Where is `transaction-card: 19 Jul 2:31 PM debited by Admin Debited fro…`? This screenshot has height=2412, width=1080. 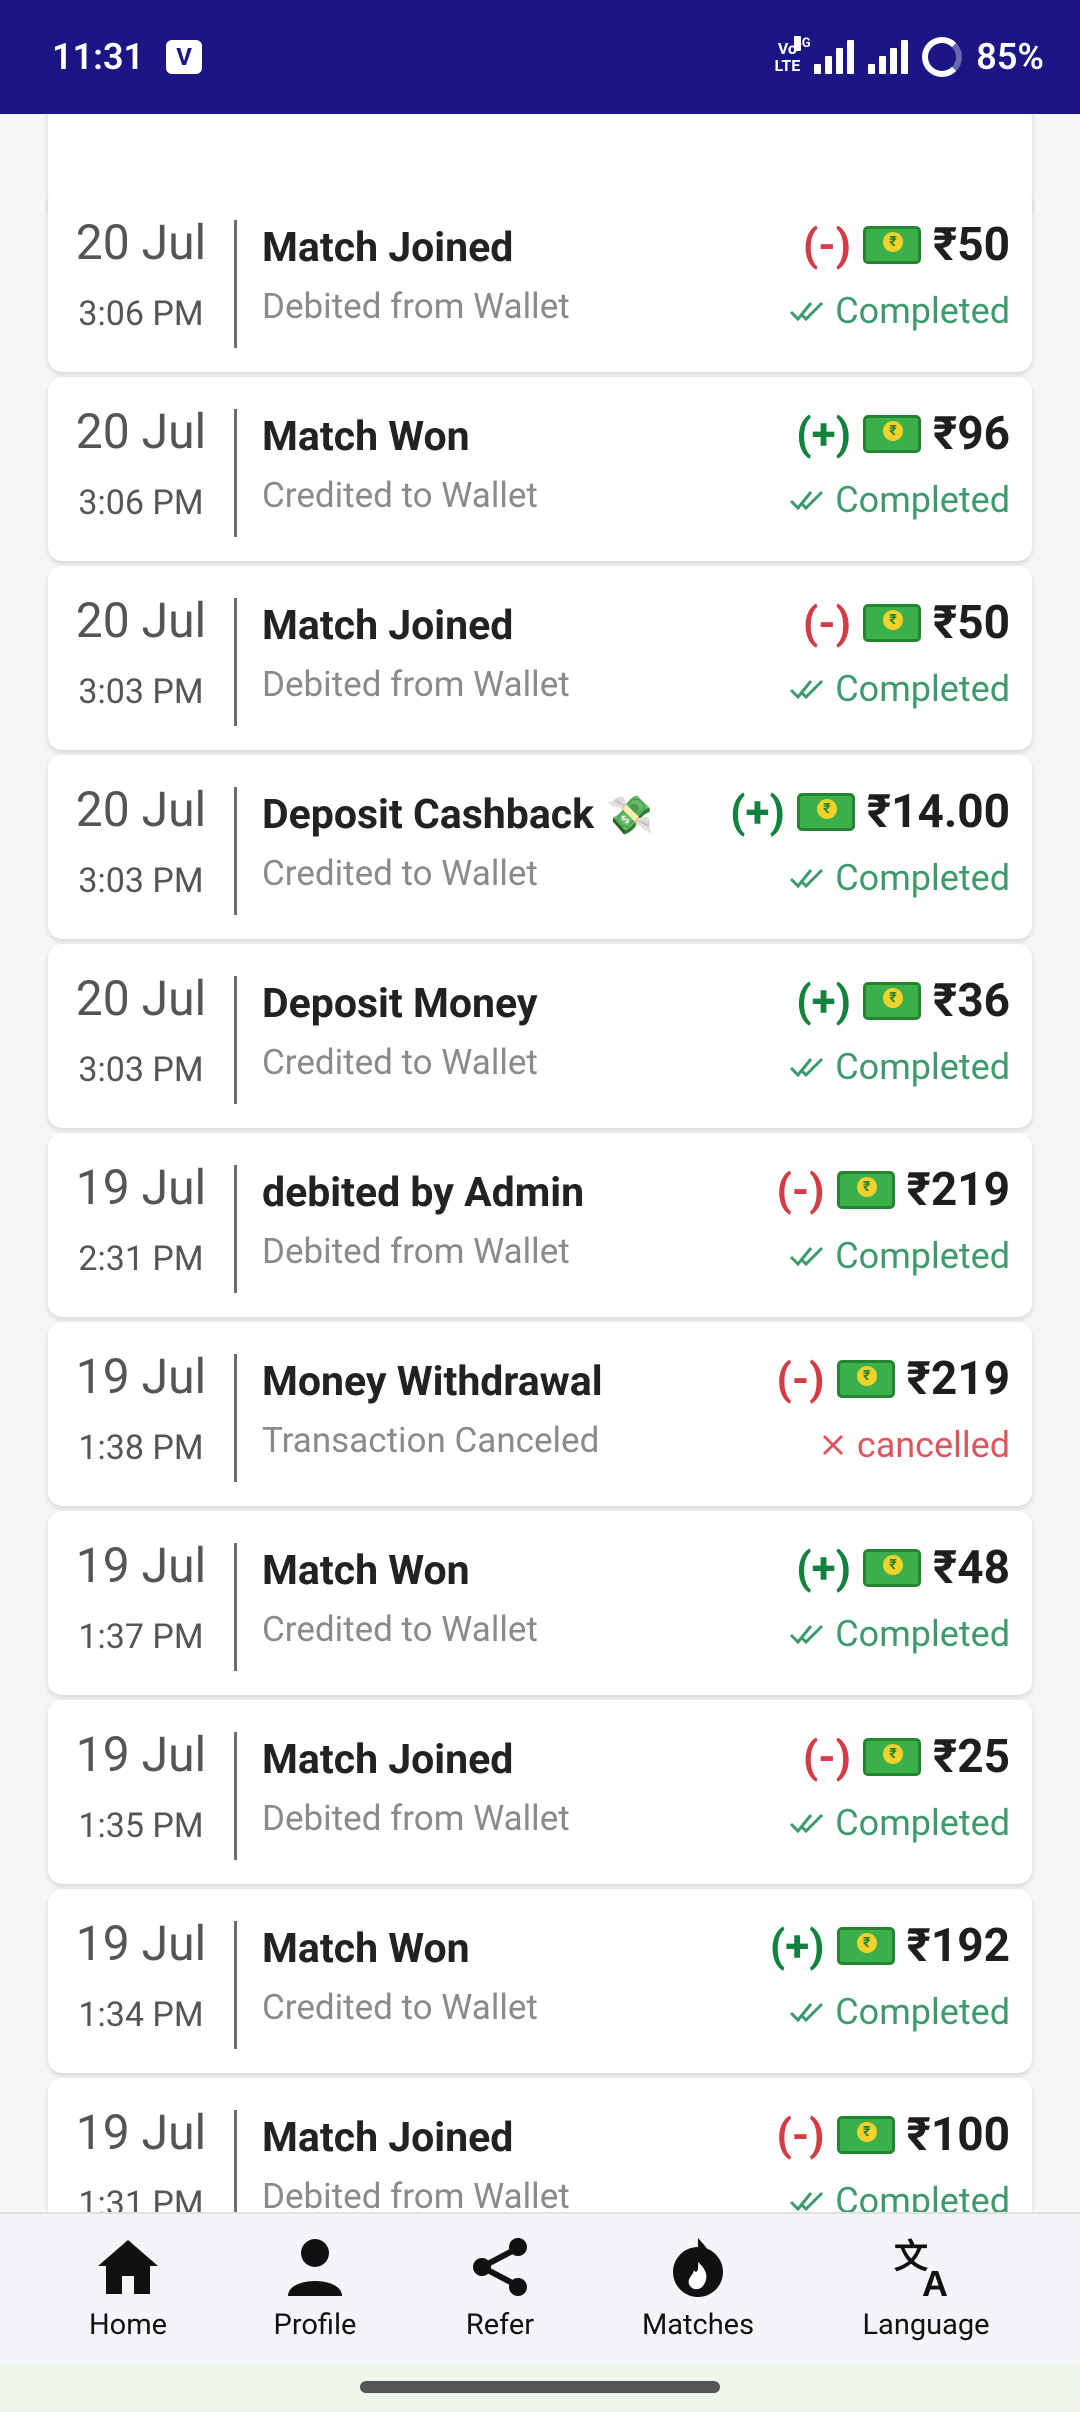
transaction-card: 19 Jul 2:31 PM debited by Admin Debited fro… is located at coordinates (540, 1225).